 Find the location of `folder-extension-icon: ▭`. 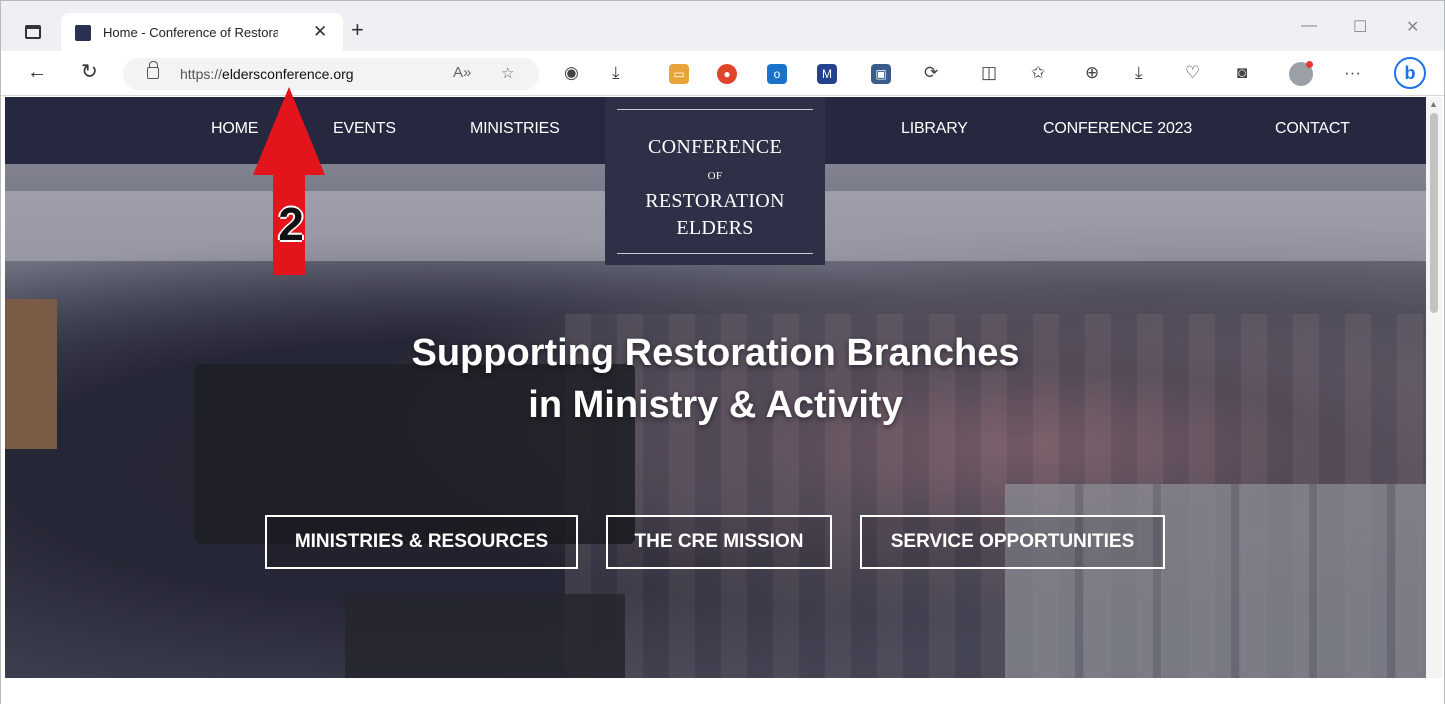

folder-extension-icon: ▭ is located at coordinates (679, 74).